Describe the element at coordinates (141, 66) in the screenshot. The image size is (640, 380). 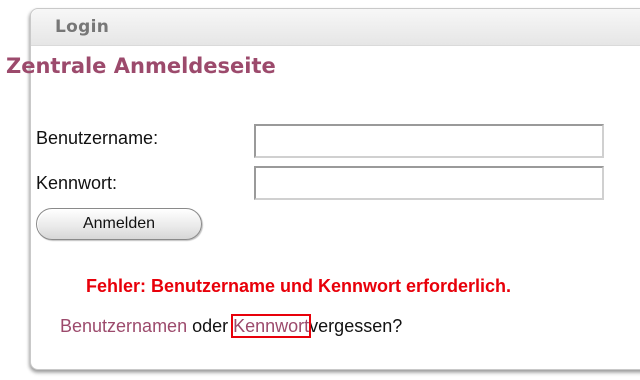
I see `page-title: Zentrale Anmeldeseite` at that location.